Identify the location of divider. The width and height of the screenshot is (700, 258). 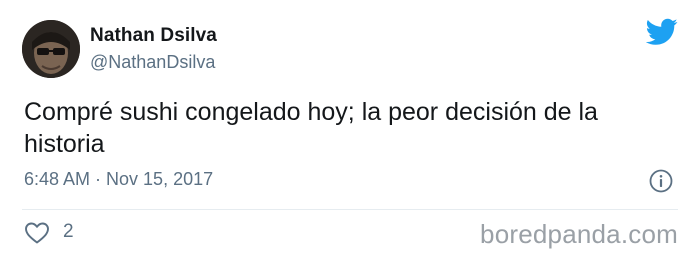
(350, 209).